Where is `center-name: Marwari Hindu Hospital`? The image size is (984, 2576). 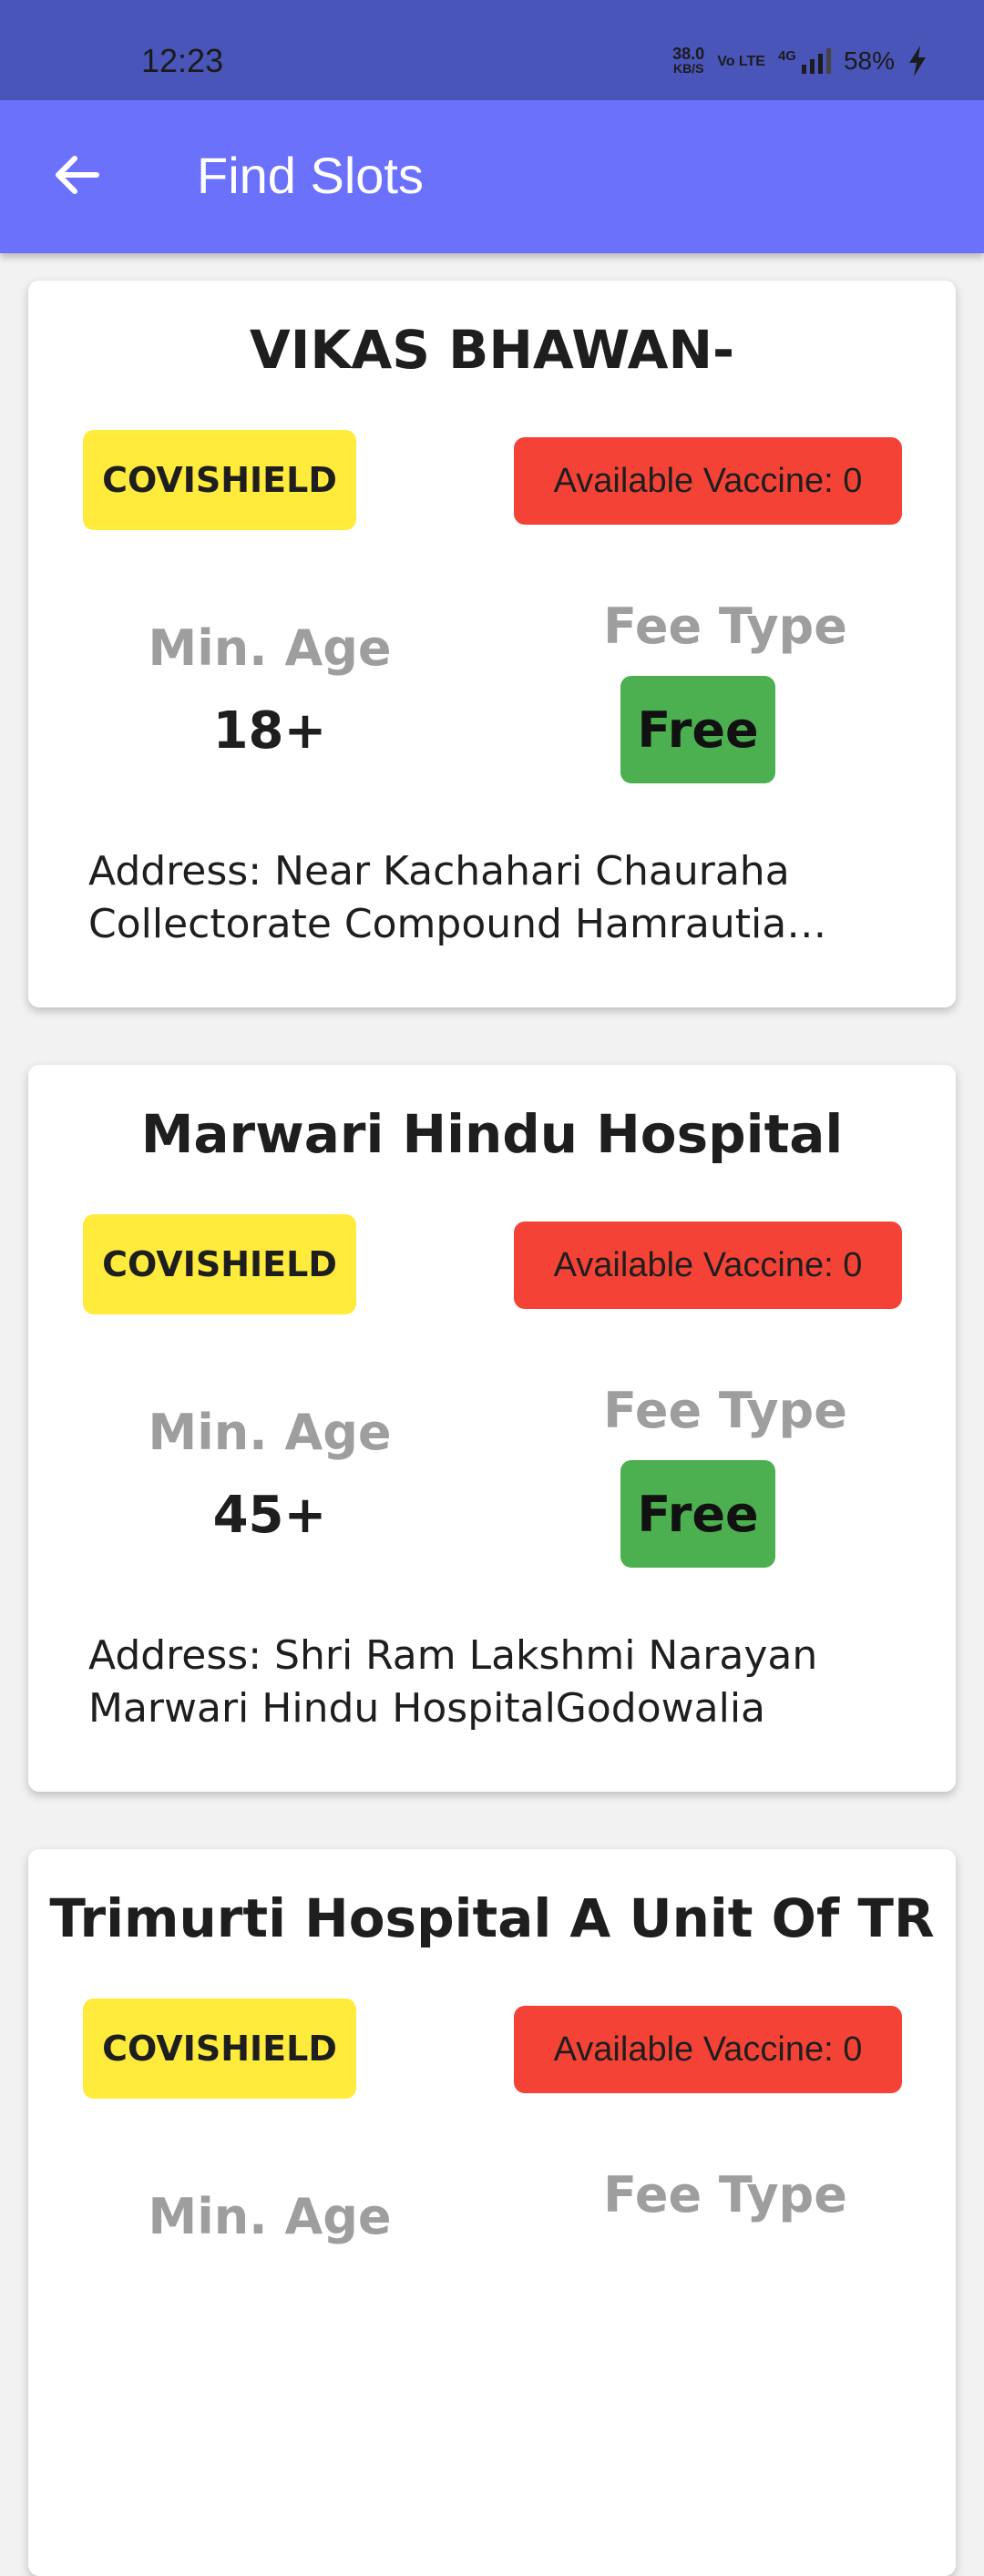
center-name: Marwari Hindu Hospital is located at coordinates (492, 1134).